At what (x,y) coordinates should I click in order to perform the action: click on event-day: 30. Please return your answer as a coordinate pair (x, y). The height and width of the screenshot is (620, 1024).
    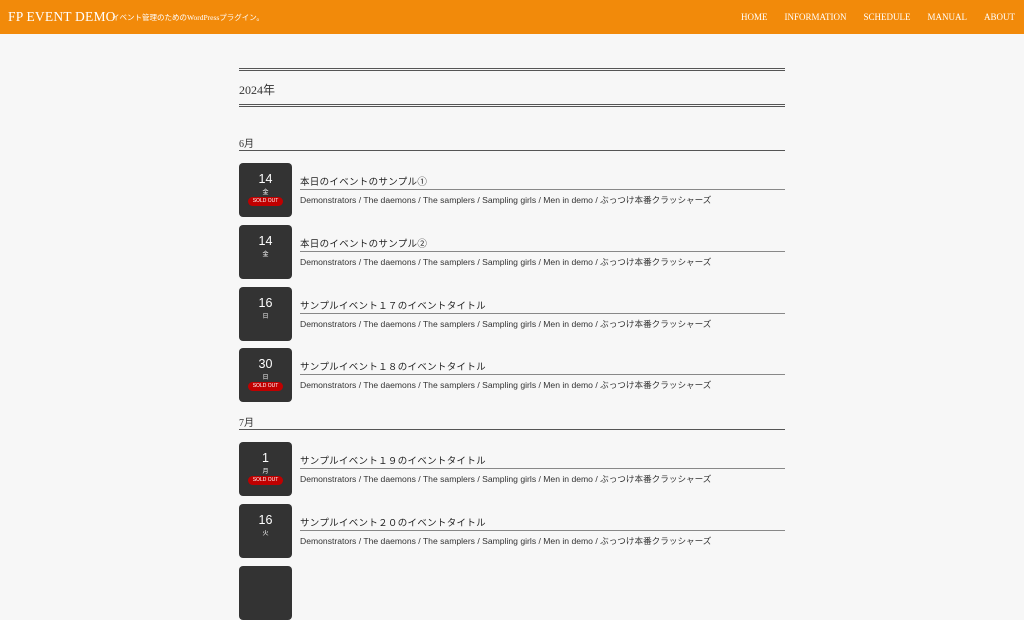
    Looking at the image, I should click on (265, 364).